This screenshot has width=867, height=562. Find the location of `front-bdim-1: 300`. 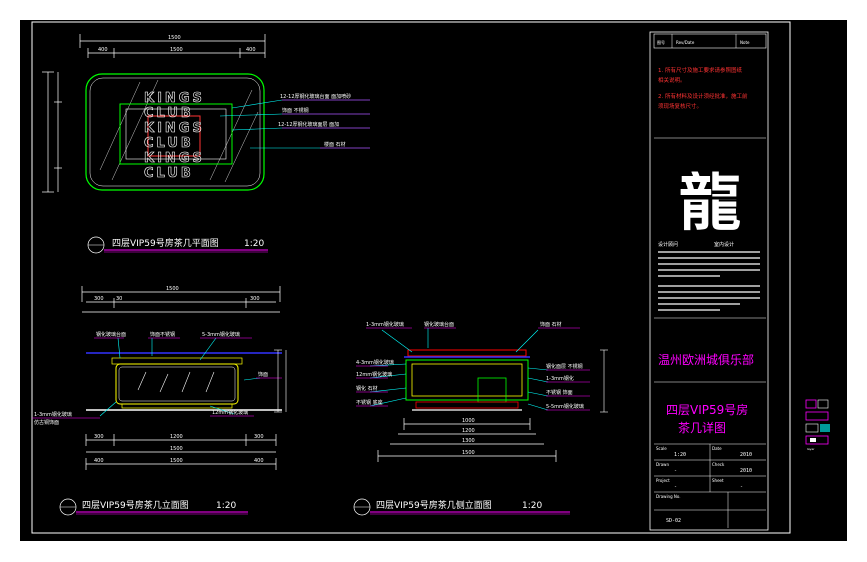

front-bdim-1: 300 is located at coordinates (99, 437).